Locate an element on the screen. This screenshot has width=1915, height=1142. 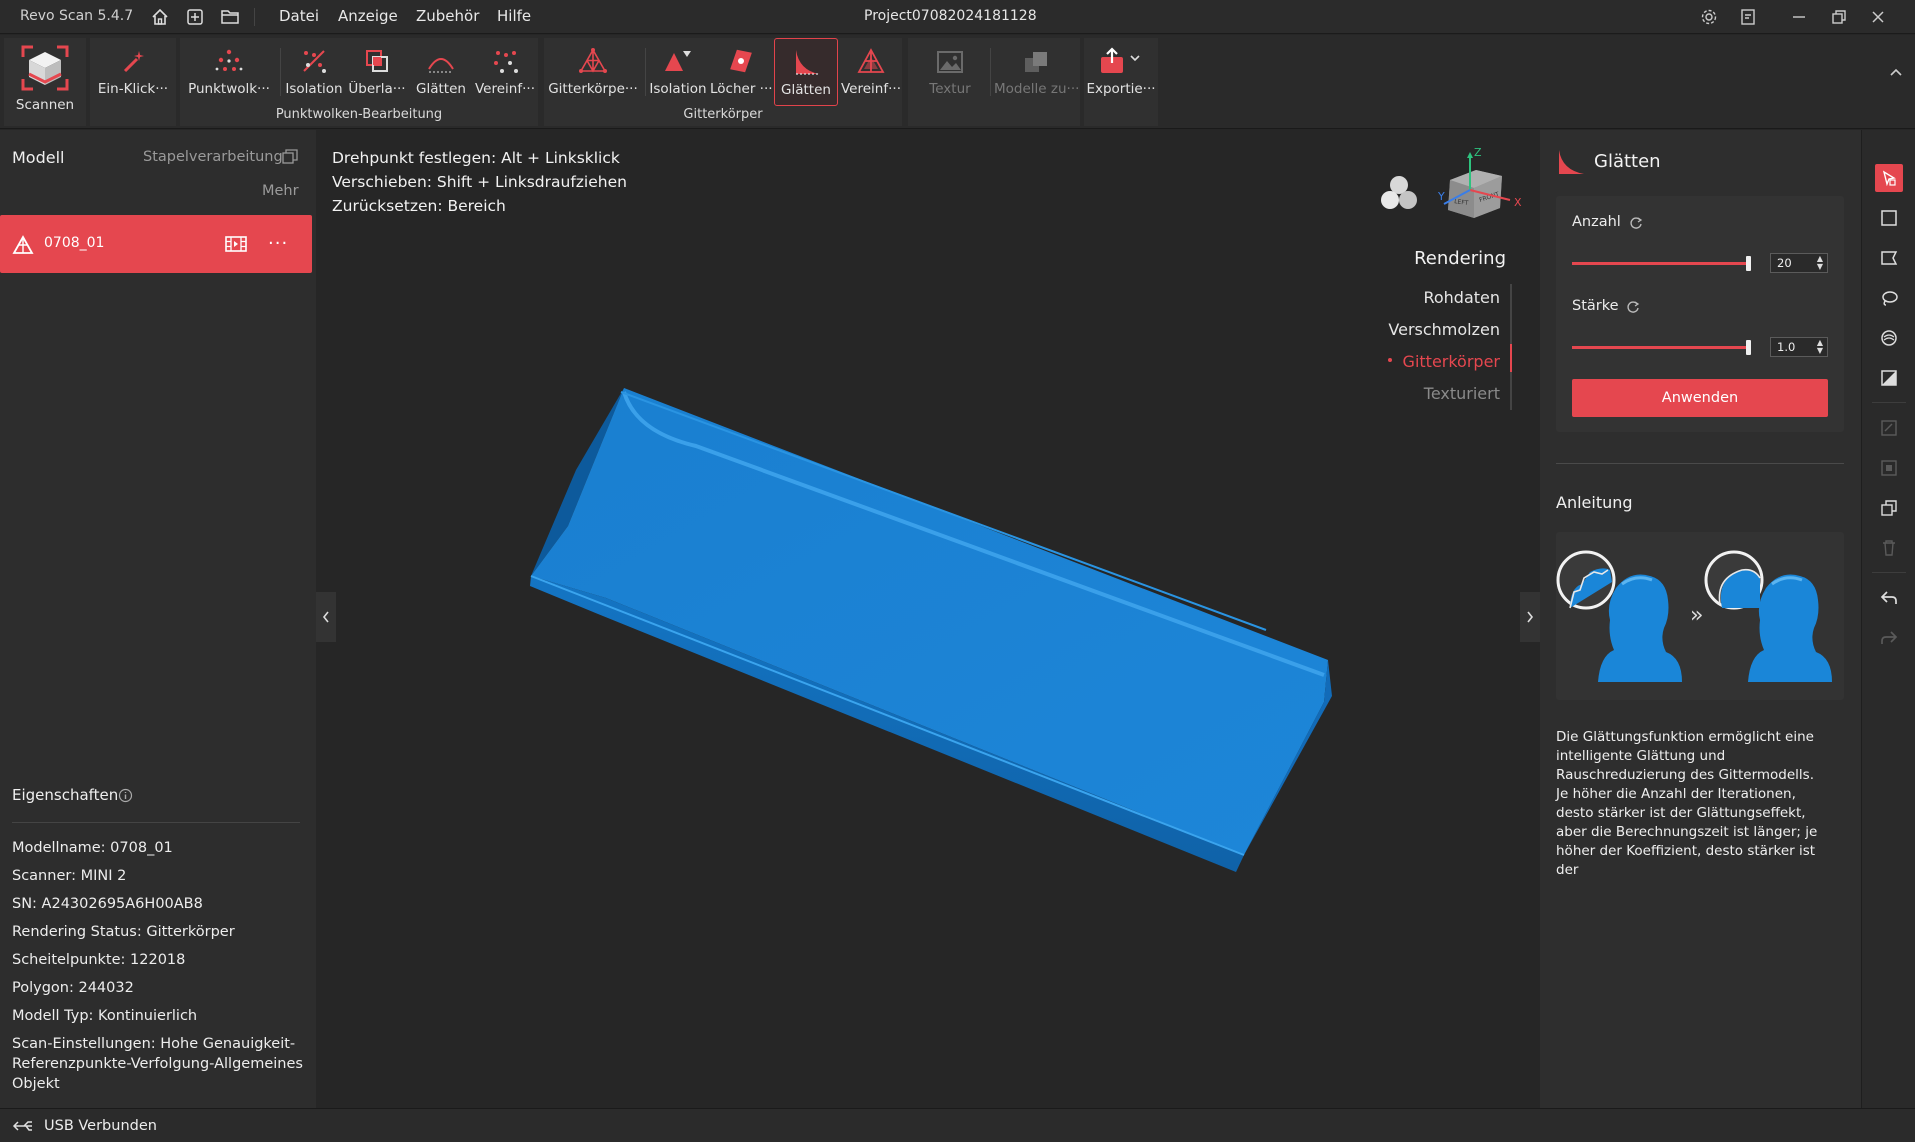
prop-vertices: Scheitelpunkte: 122018 is located at coordinates (99, 960).